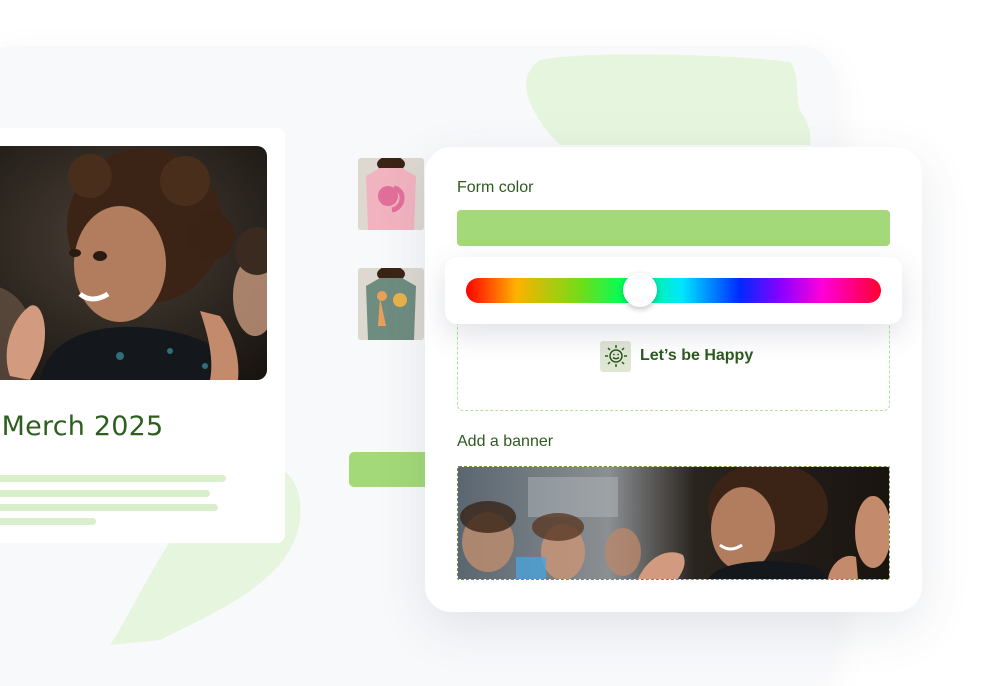  What do you see at coordinates (391, 304) in the screenshot?
I see `sage-tshirt-back-thumbnail` at bounding box center [391, 304].